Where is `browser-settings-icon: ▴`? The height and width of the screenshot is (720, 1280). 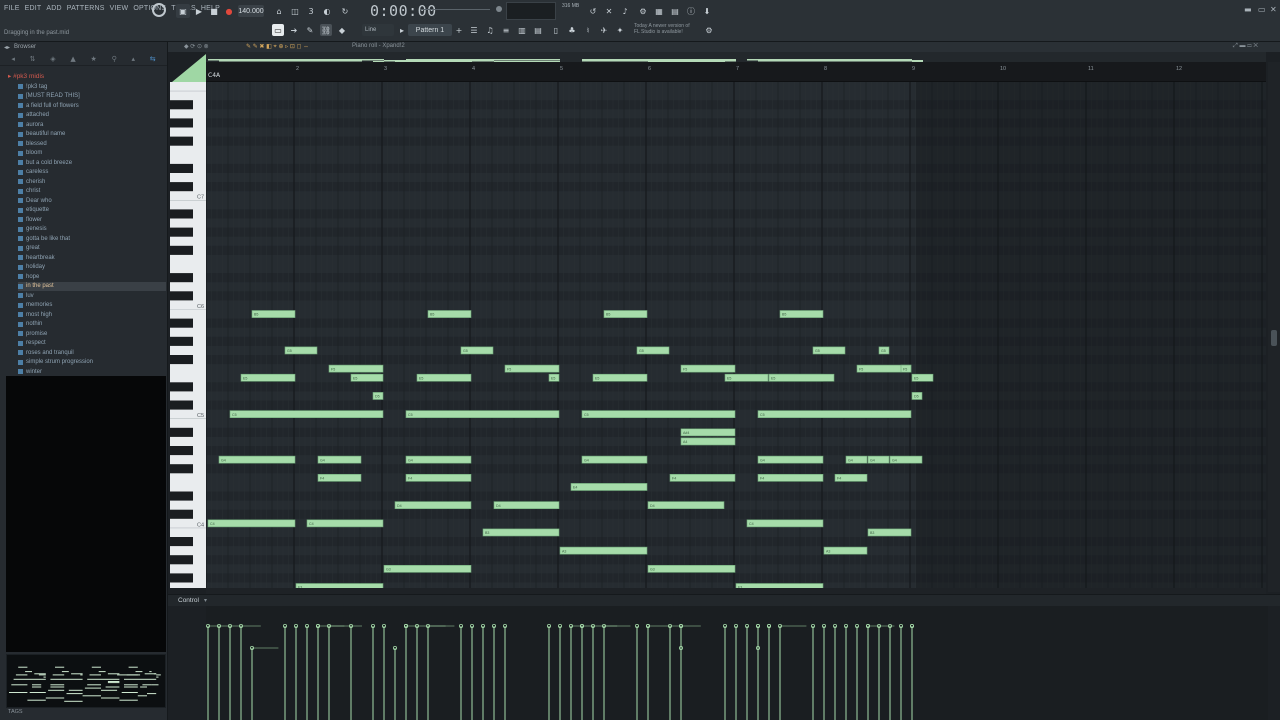
browser-settings-icon: ▴ is located at coordinates (133, 59).